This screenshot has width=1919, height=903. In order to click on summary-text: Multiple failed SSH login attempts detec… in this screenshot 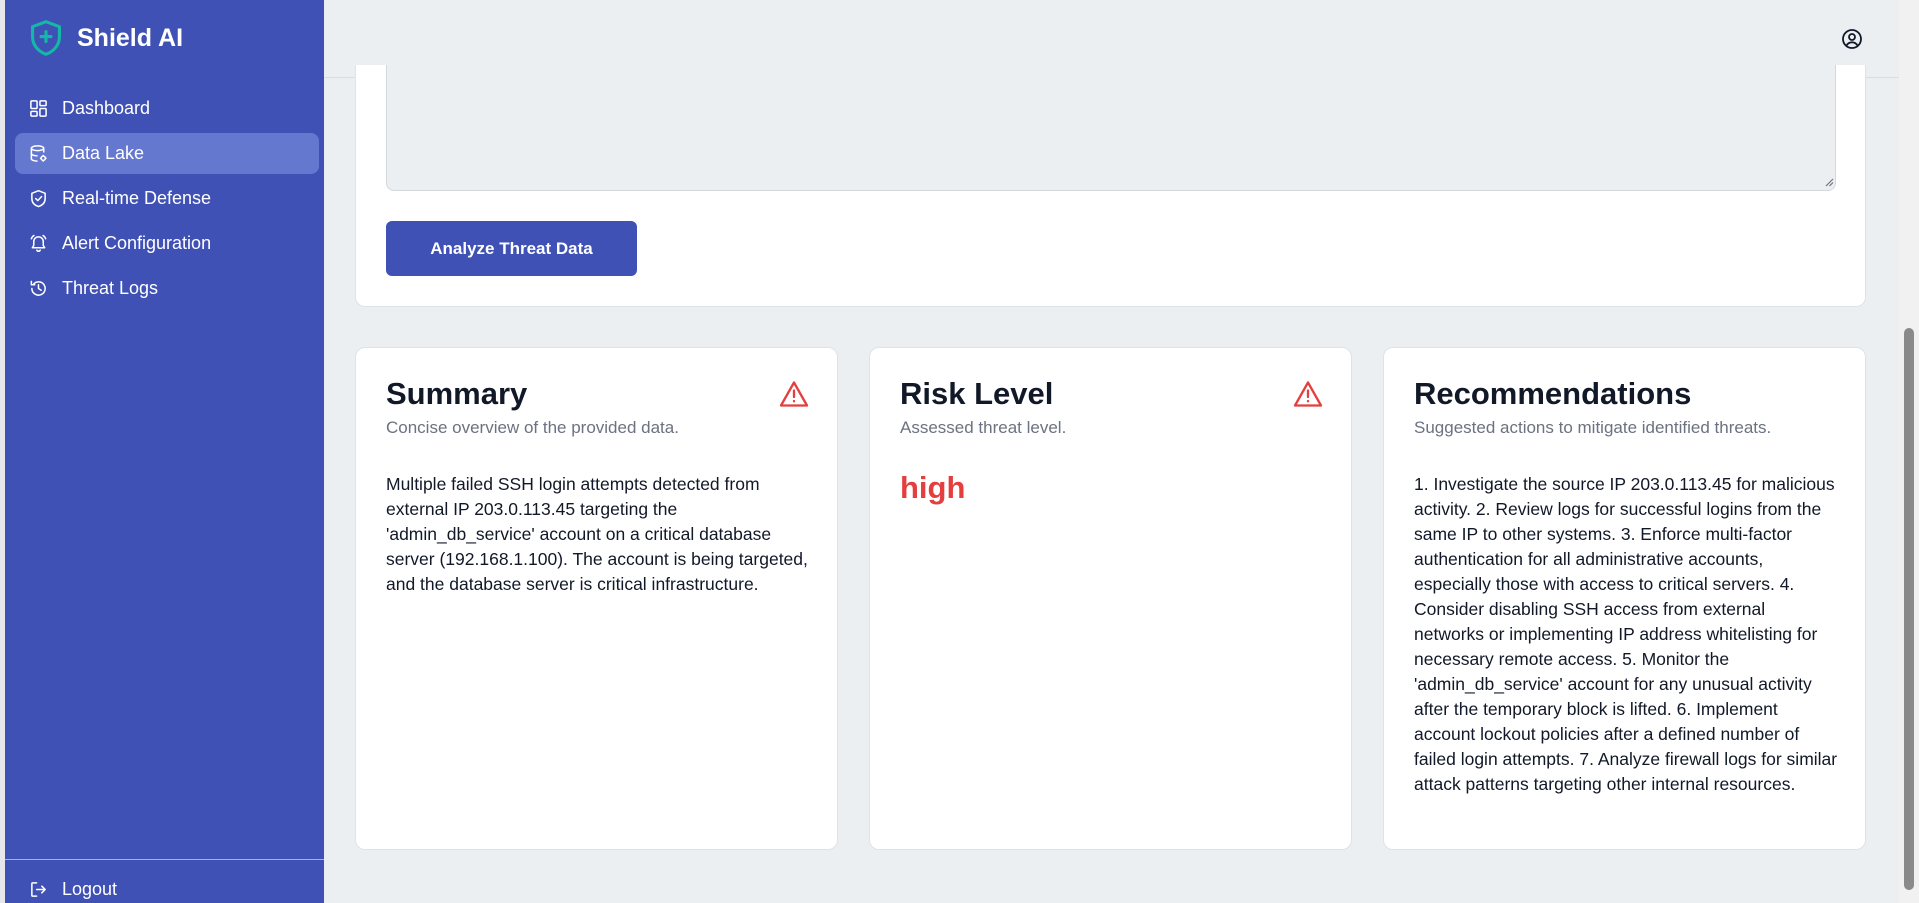, I will do `click(597, 534)`.